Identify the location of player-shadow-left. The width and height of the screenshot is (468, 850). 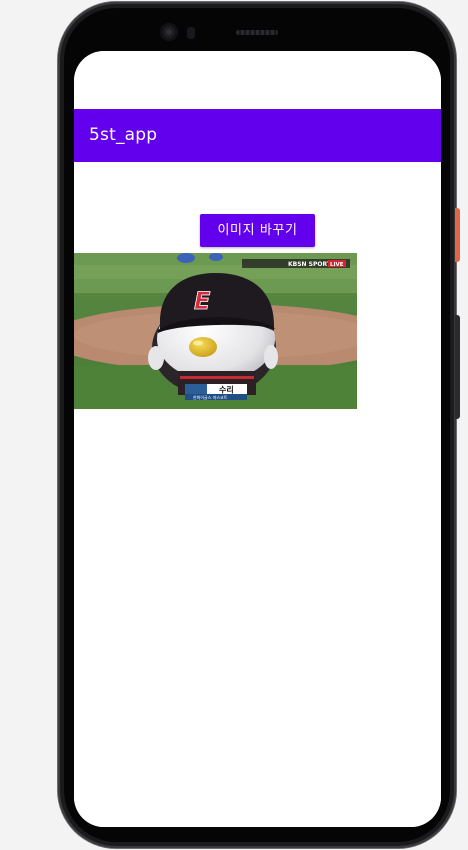
(186, 258).